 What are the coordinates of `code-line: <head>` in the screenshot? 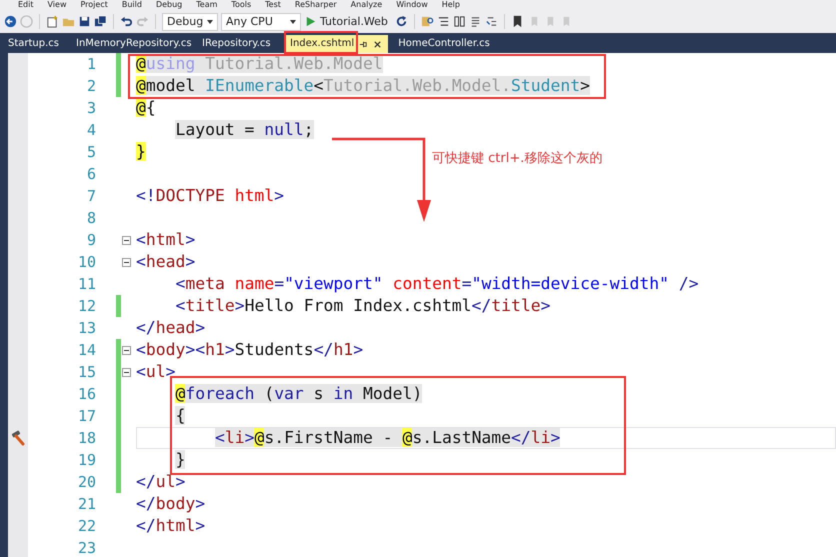 It's located at (166, 262).